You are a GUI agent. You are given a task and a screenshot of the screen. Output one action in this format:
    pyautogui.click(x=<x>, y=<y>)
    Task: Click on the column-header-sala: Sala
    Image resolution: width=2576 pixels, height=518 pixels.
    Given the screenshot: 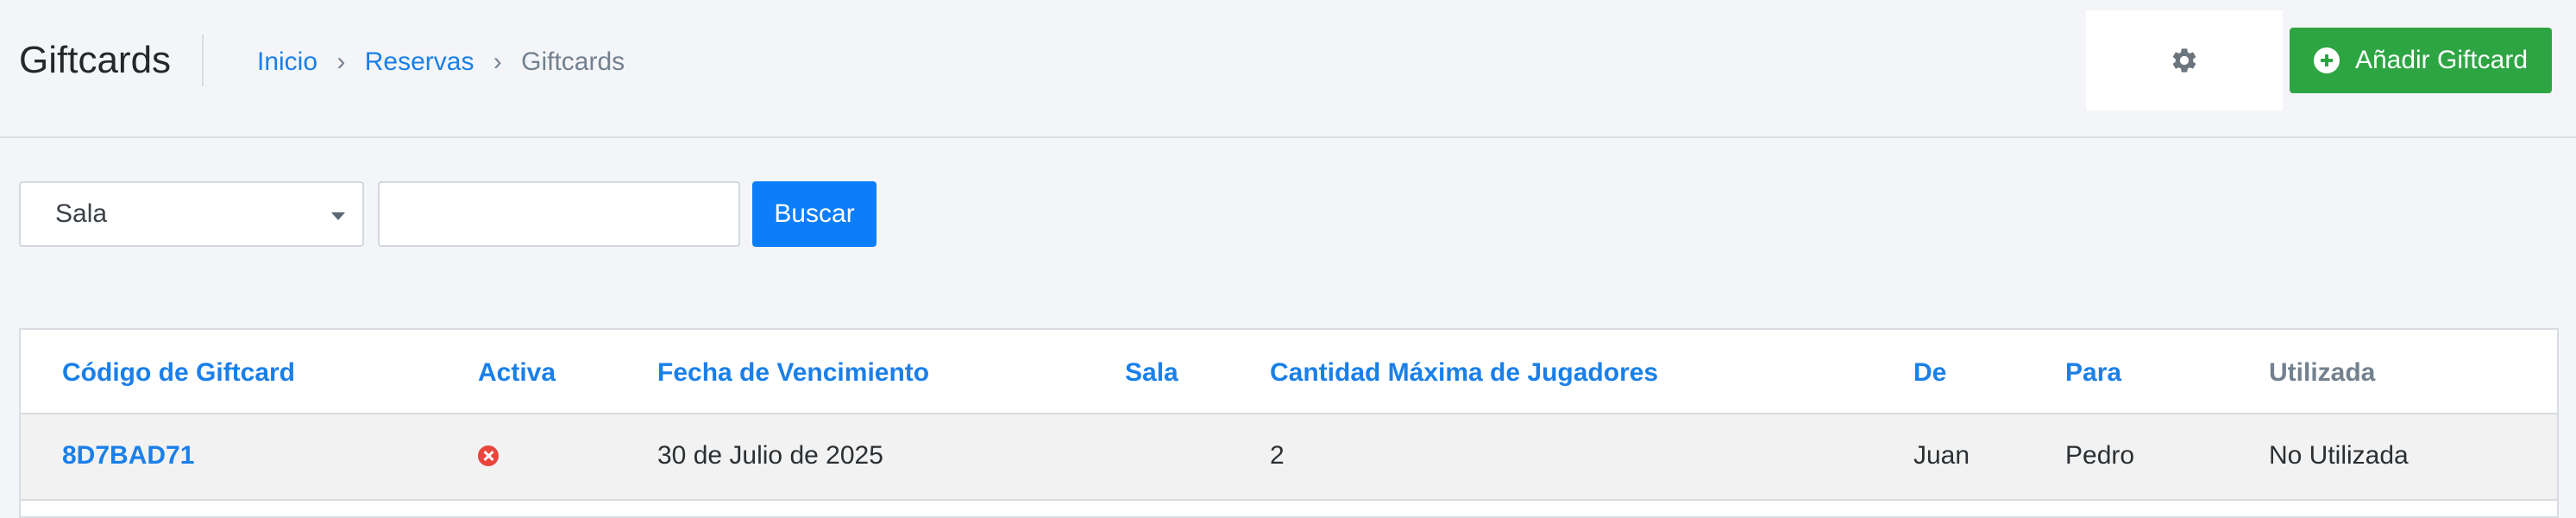 What is the action you would take?
    pyautogui.click(x=1151, y=373)
    